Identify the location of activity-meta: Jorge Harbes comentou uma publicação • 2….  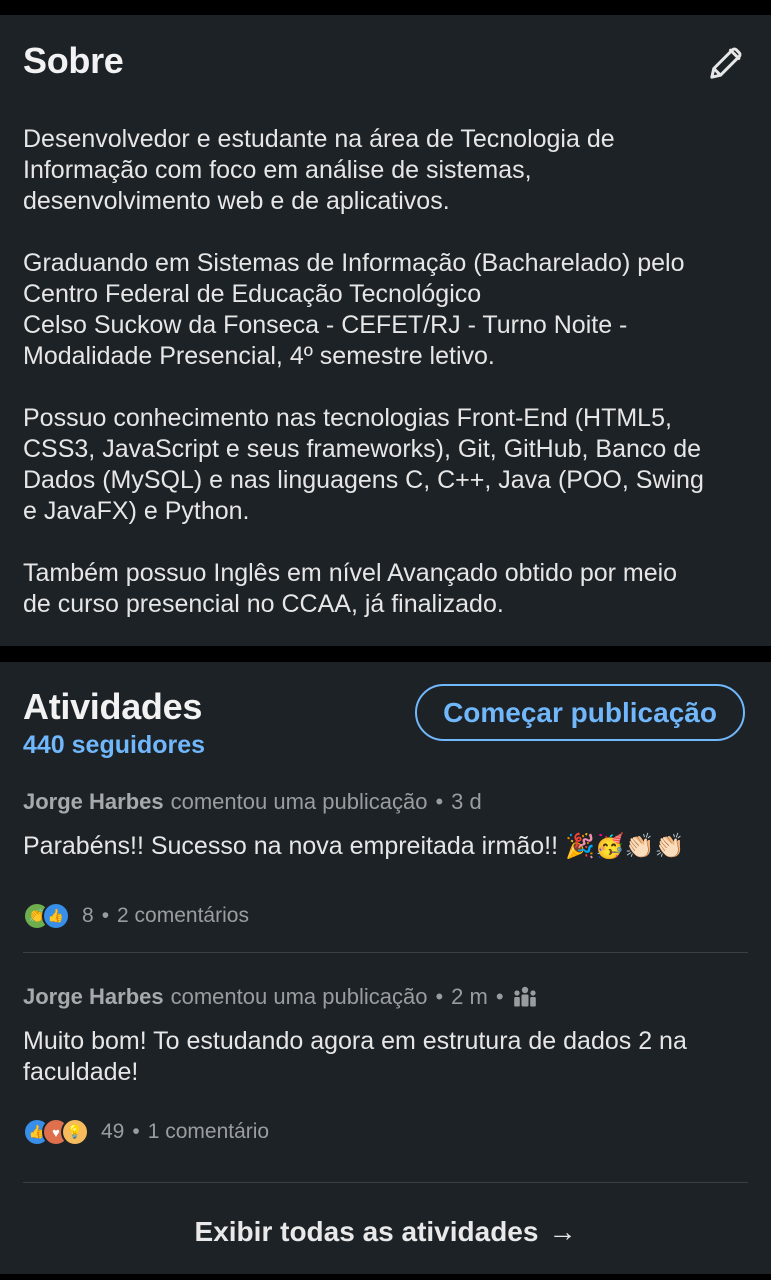
(385, 997).